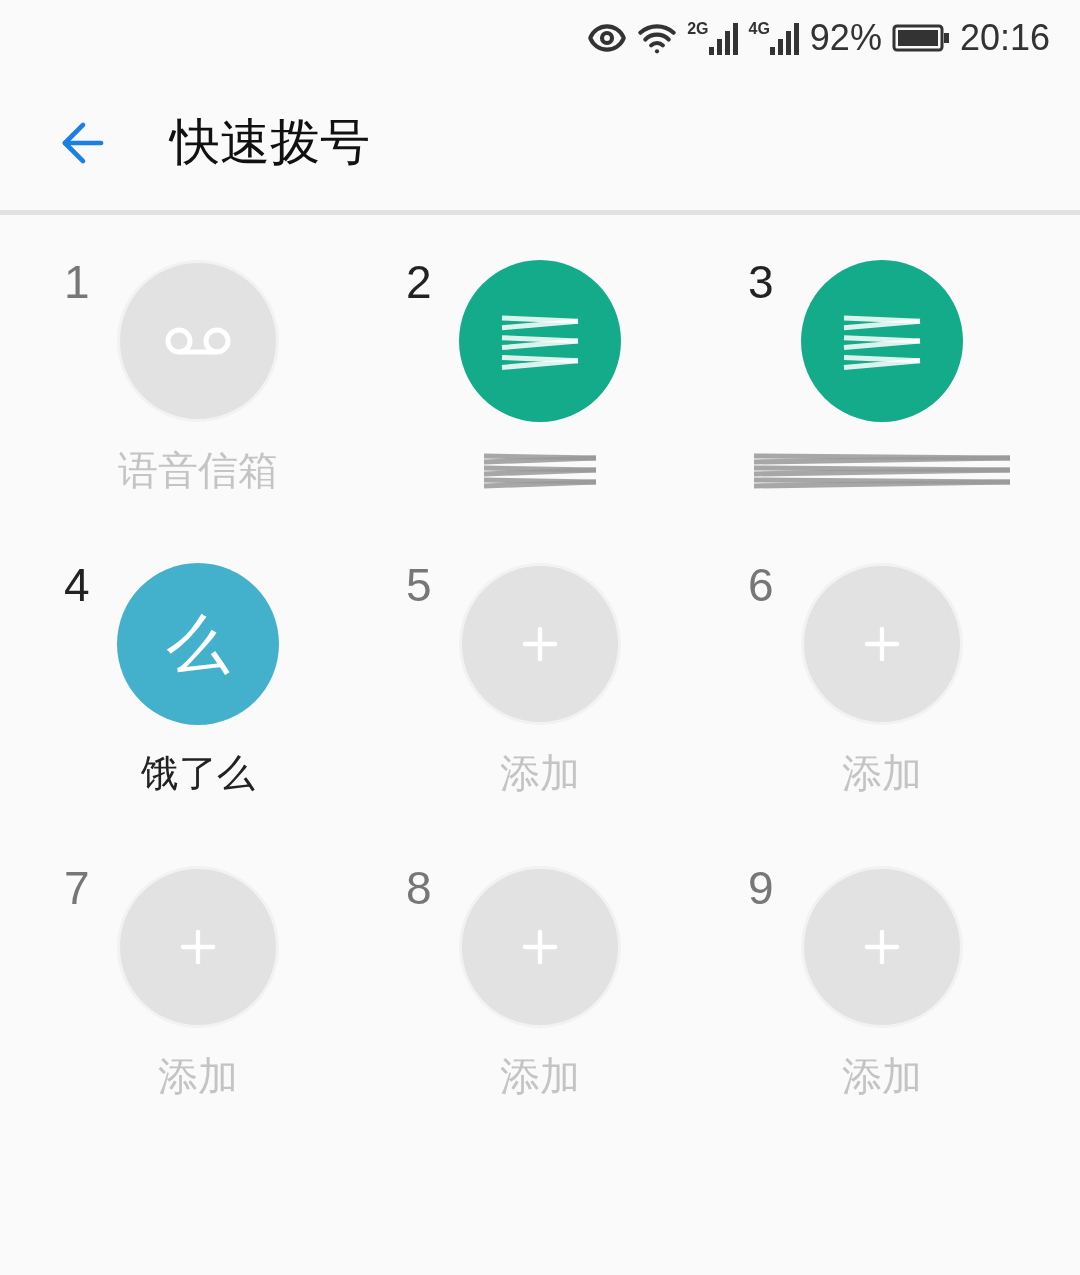 The height and width of the screenshot is (1275, 1080). I want to click on contact-name: 饿了么, so click(198, 773).